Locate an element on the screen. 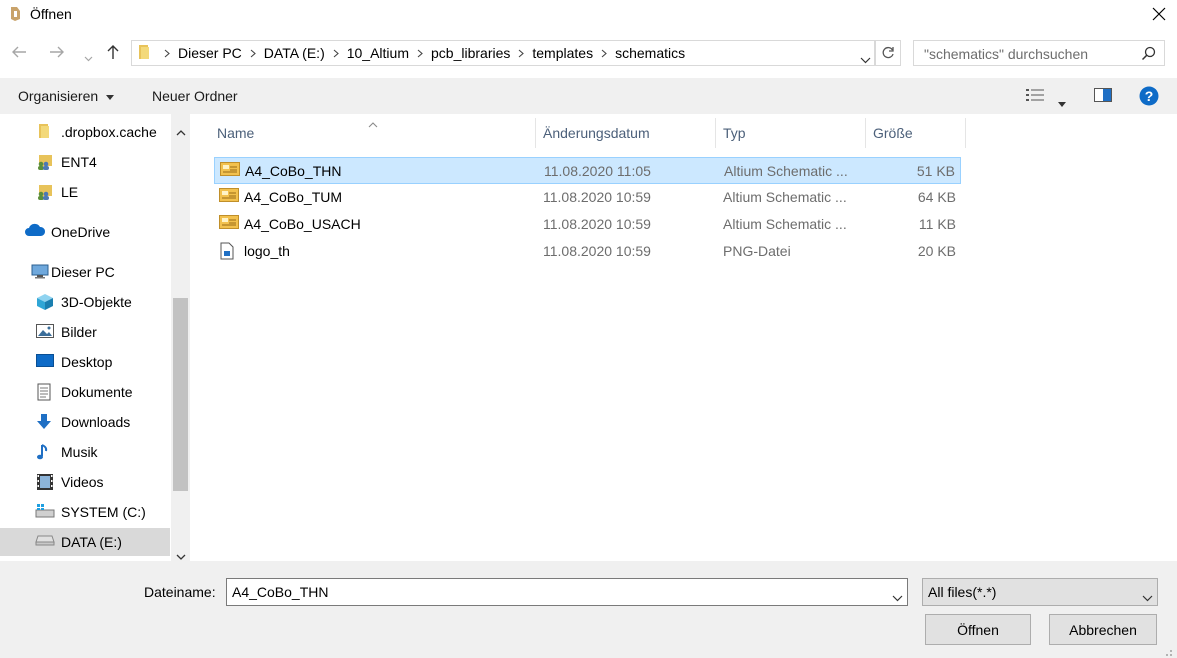 The height and width of the screenshot is (658, 1177). nav-item-dokumente: Dokumente is located at coordinates (85, 392).